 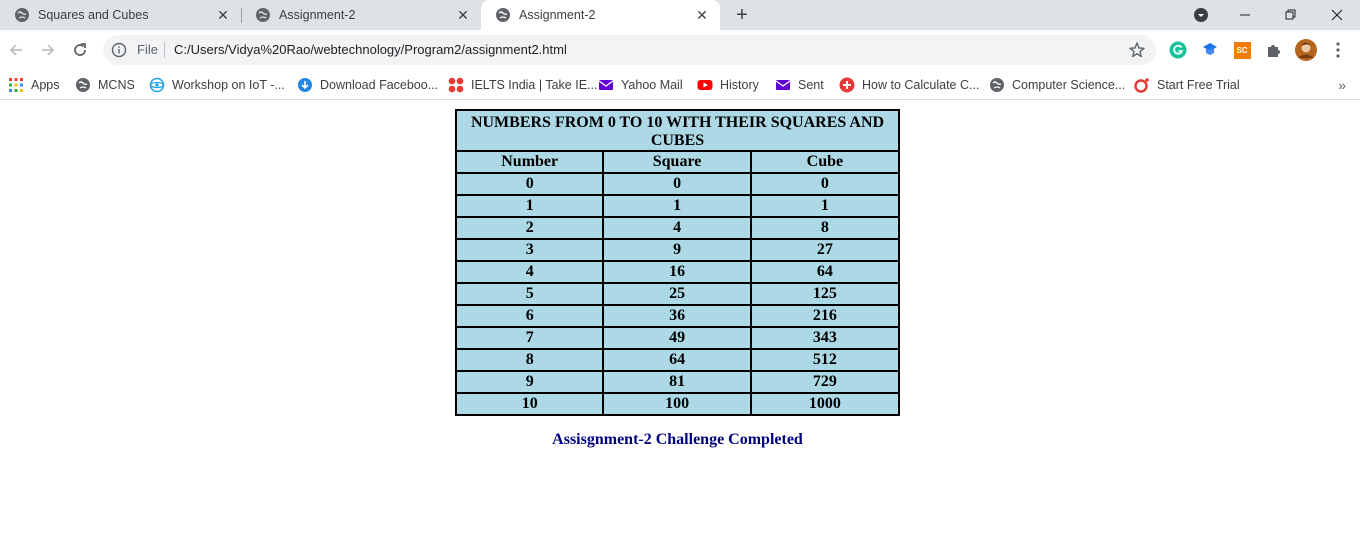 What do you see at coordinates (529, 360) in the screenshot?
I see `number-cell: 8` at bounding box center [529, 360].